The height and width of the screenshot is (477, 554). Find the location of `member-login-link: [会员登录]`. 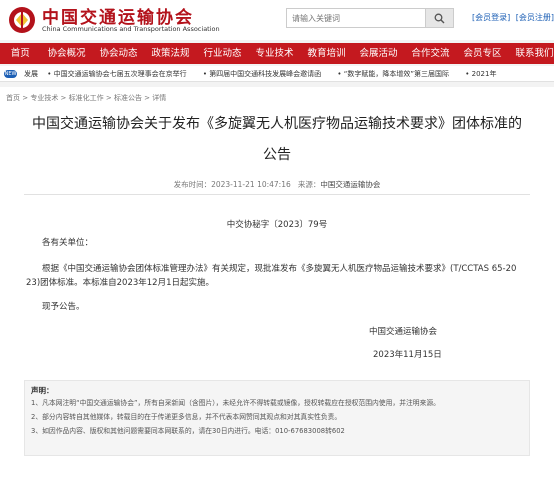

member-login-link: [会员登录] is located at coordinates (491, 17).